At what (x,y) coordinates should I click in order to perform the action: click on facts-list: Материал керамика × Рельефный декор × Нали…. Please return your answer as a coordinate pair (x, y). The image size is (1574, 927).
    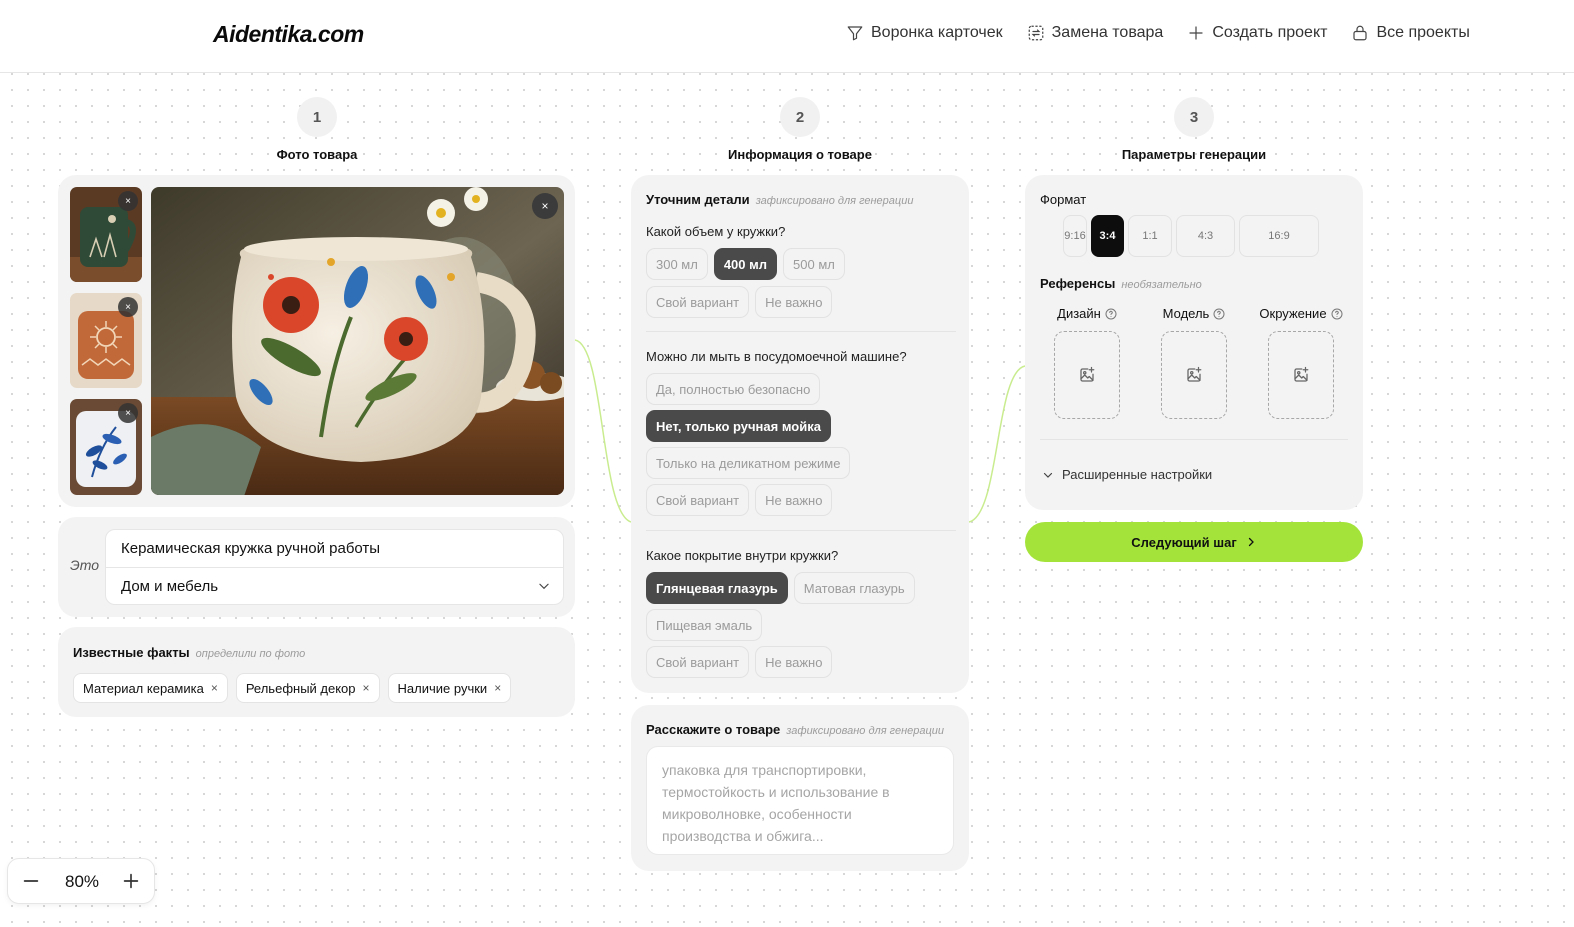
    Looking at the image, I should click on (292, 688).